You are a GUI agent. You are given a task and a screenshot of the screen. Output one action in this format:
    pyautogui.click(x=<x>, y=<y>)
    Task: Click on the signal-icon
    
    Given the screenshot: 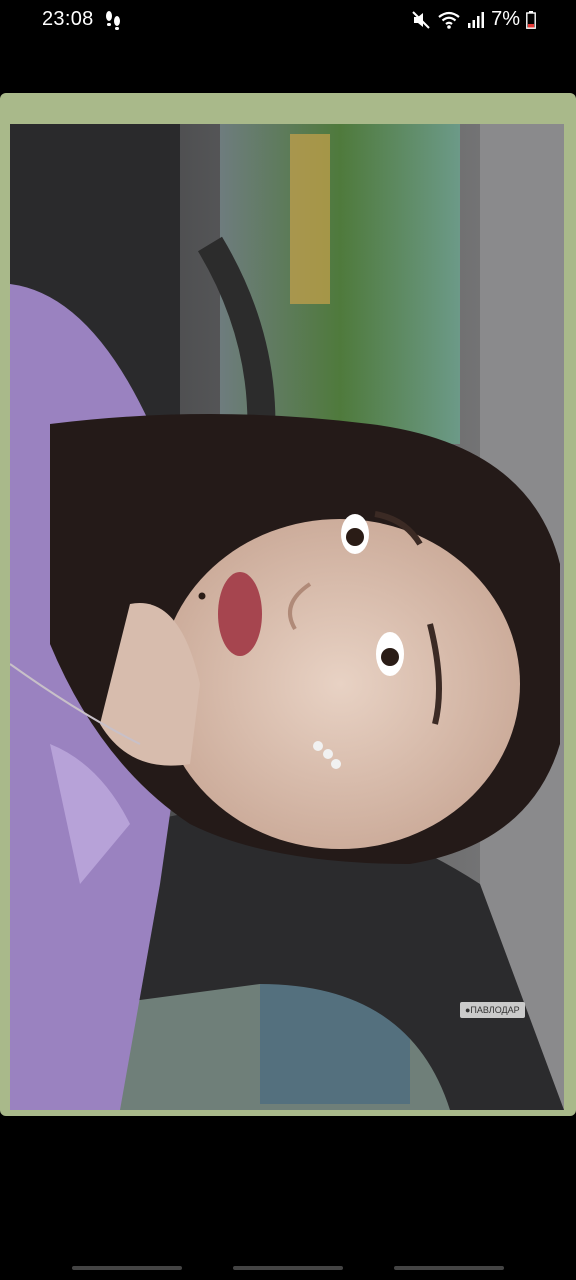 What is the action you would take?
    pyautogui.click(x=476, y=19)
    